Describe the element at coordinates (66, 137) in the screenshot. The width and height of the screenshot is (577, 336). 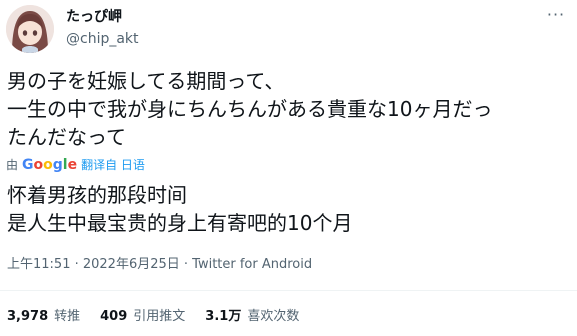
I see `tweet-text-line: たんだなって` at that location.